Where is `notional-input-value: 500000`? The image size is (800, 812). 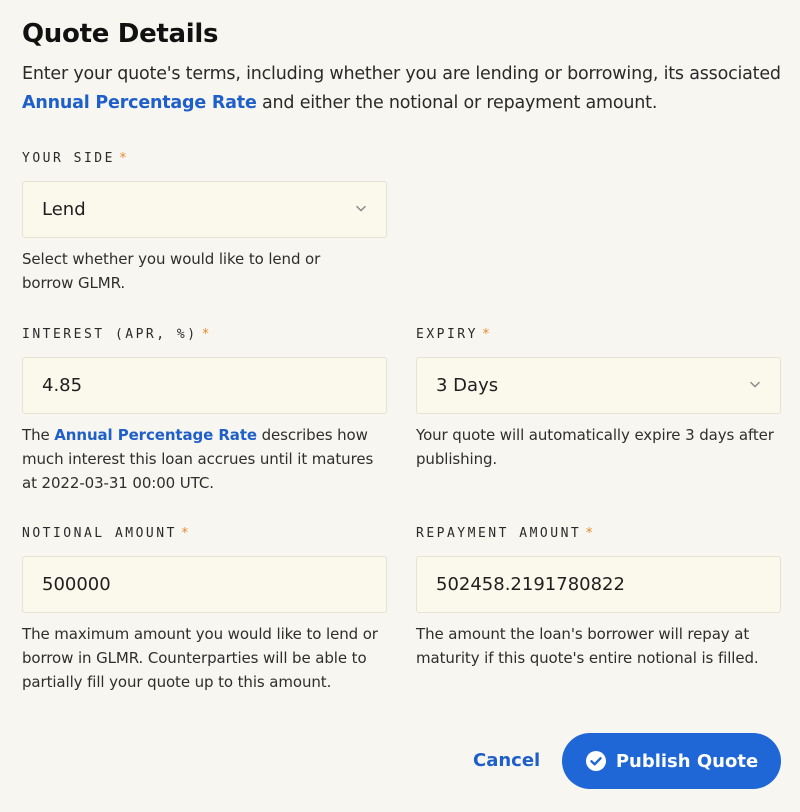 notional-input-value: 500000 is located at coordinates (76, 584).